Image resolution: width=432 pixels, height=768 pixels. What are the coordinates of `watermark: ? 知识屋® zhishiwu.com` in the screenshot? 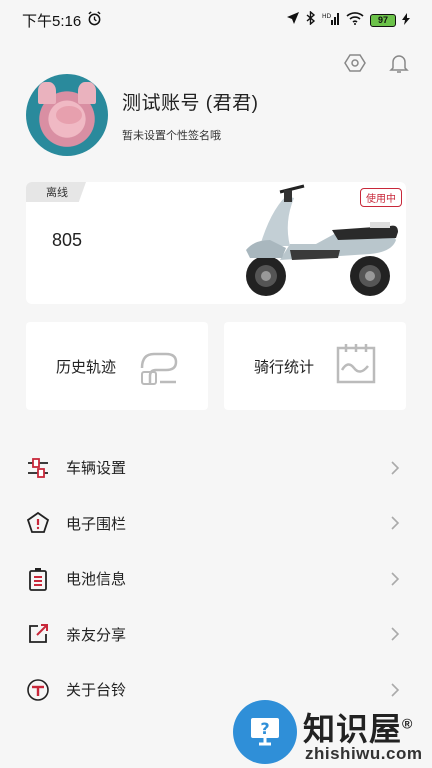 It's located at (332, 734).